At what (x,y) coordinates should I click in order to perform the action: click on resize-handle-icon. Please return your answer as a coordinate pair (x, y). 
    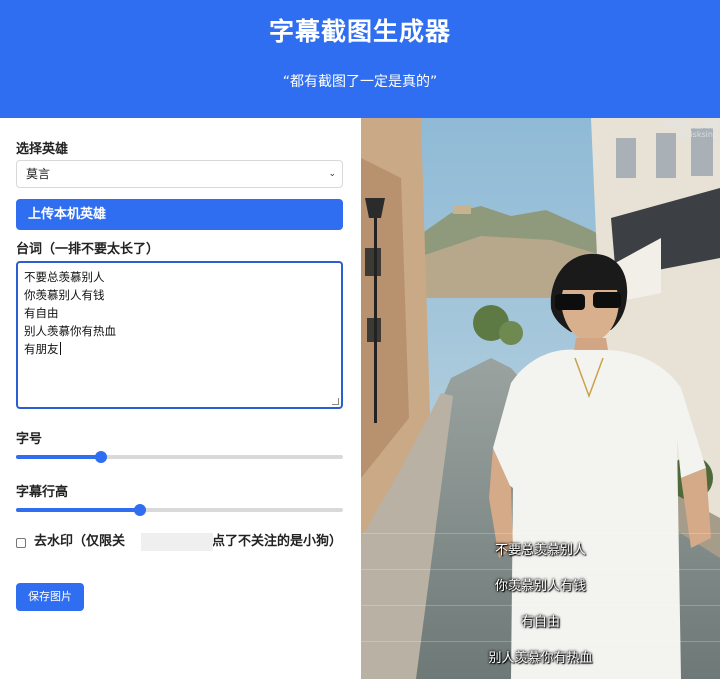
    Looking at the image, I should click on (335, 401).